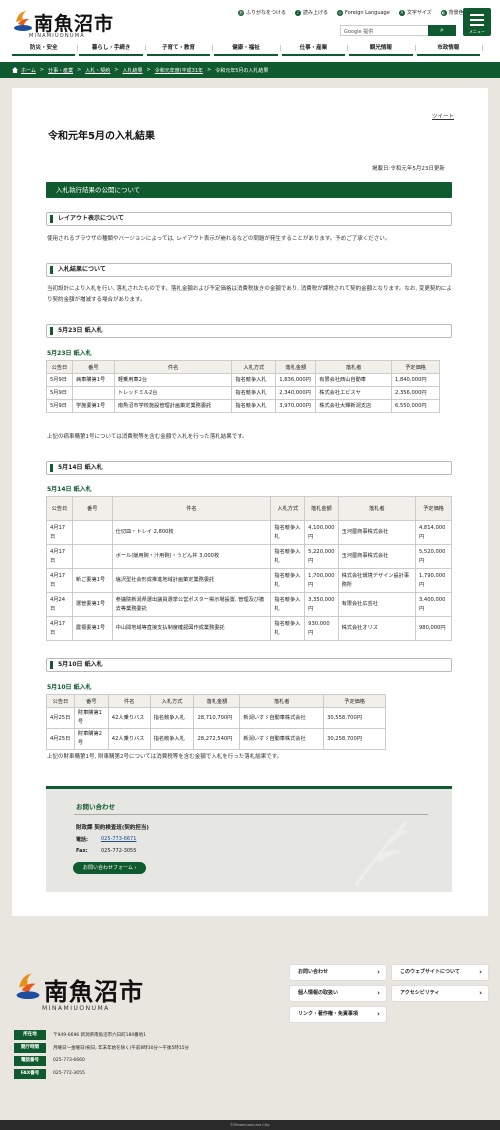 The width and height of the screenshot is (500, 1130). I want to click on section-heading: 入札執行結果の公開について, so click(249, 190).